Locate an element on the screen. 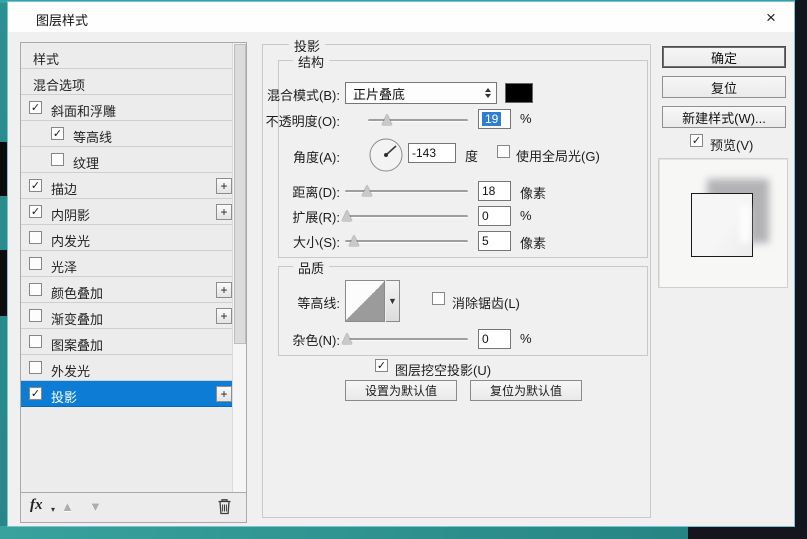 The width and height of the screenshot is (807, 539). spread-input: 0 is located at coordinates (494, 216).